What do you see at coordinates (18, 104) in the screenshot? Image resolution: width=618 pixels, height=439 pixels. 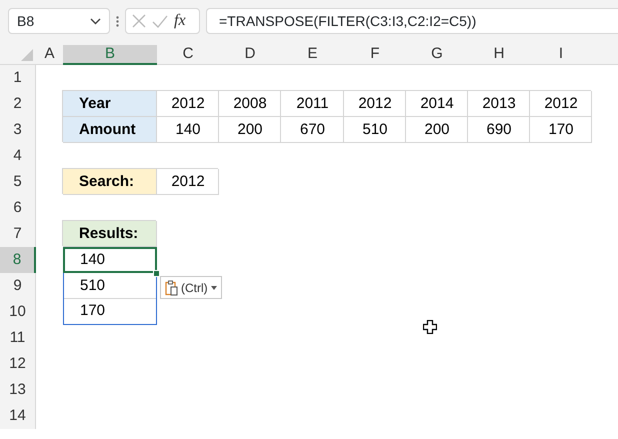 I see `row-header: 2` at bounding box center [18, 104].